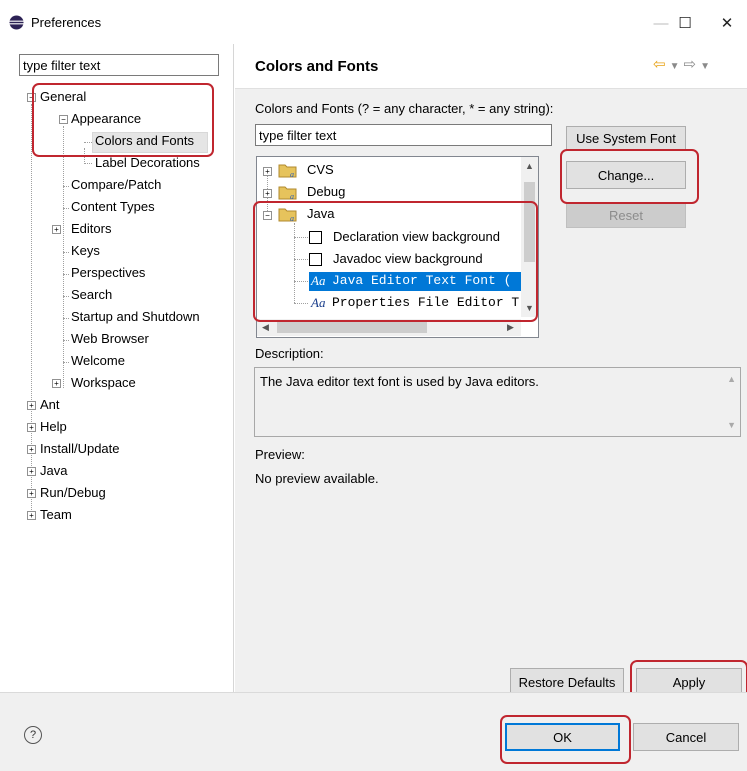  What do you see at coordinates (56, 515) in the screenshot?
I see `tree-item-team: Team` at bounding box center [56, 515].